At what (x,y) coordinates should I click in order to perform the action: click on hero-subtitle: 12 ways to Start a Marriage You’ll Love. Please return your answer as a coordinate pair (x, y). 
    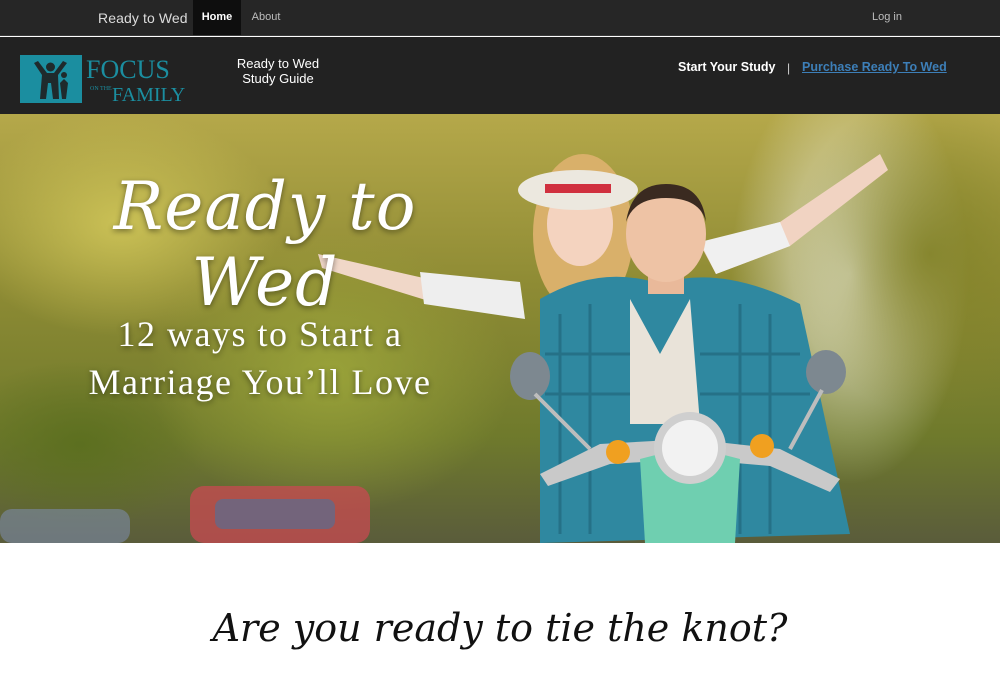
    Looking at the image, I should click on (260, 358).